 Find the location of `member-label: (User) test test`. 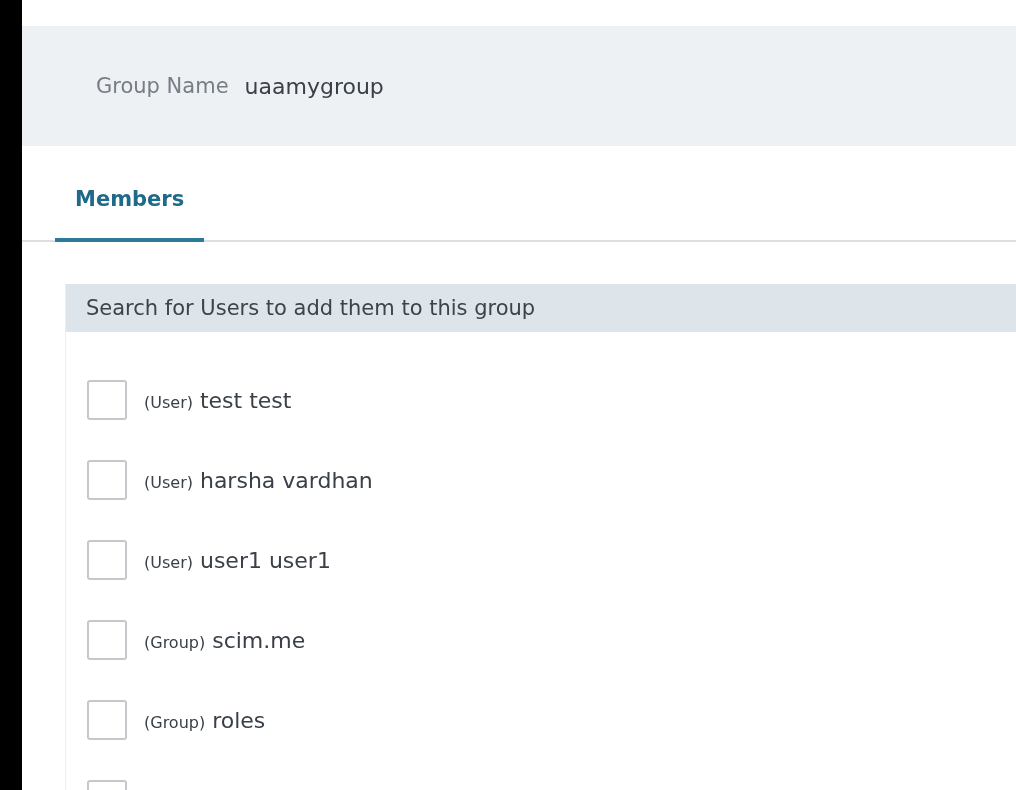

member-label: (User) test test is located at coordinates (218, 400).